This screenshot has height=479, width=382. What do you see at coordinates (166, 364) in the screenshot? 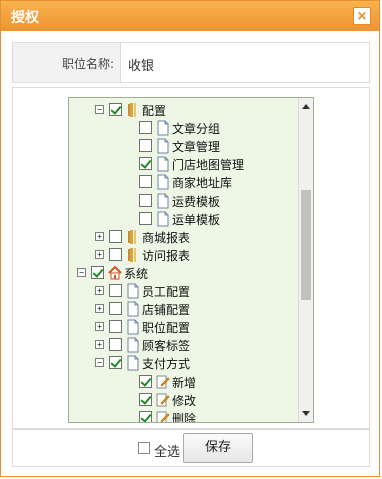
I see `tree-node-label: 支付方式` at bounding box center [166, 364].